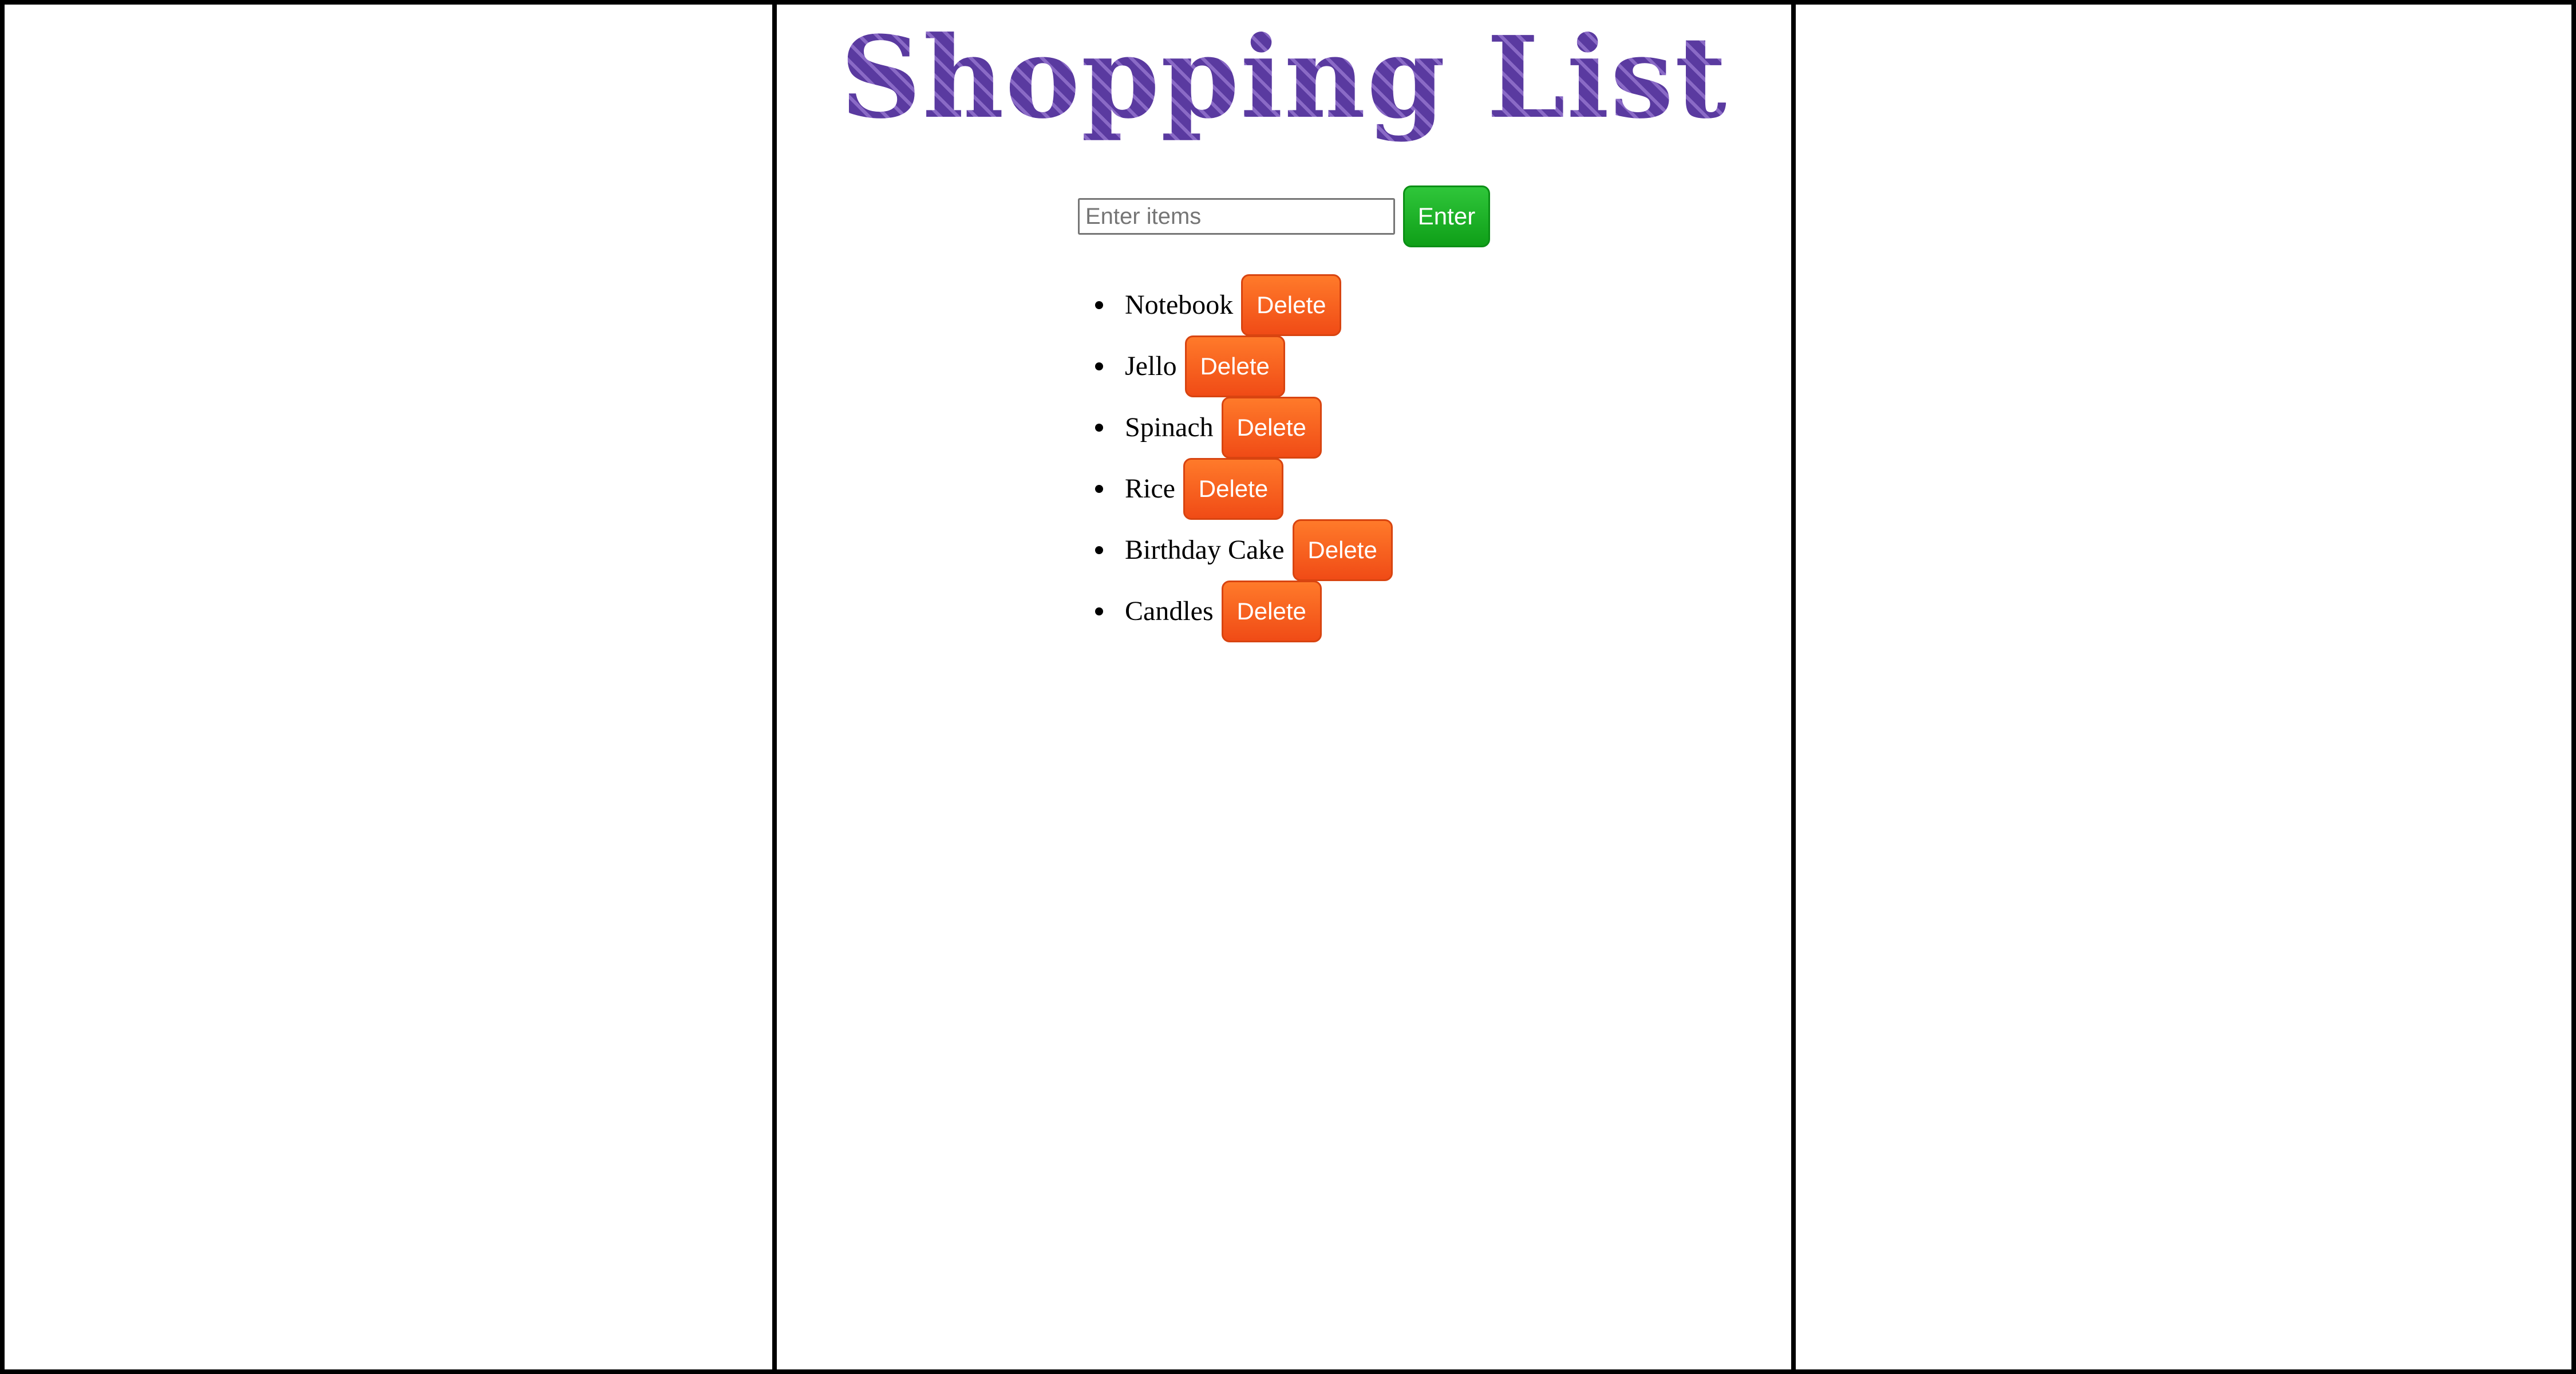 The width and height of the screenshot is (2576, 1374). What do you see at coordinates (1169, 427) in the screenshot?
I see `list-item-name: Spinach` at bounding box center [1169, 427].